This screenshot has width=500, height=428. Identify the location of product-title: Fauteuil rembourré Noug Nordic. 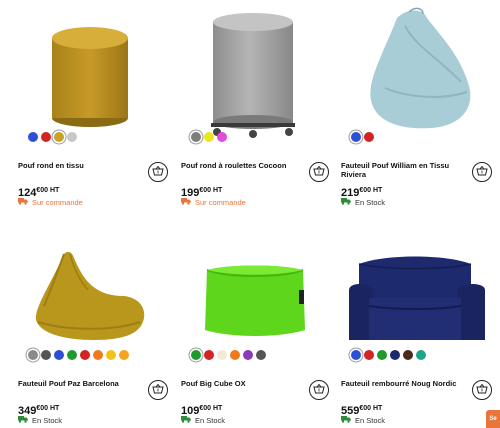
(400, 383).